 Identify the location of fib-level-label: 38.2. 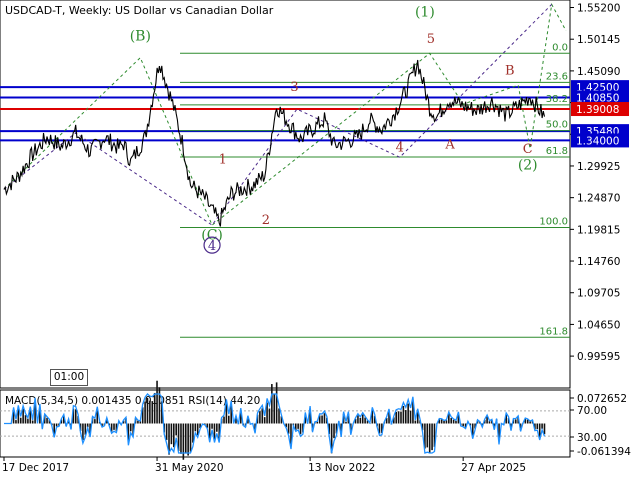
(557, 99).